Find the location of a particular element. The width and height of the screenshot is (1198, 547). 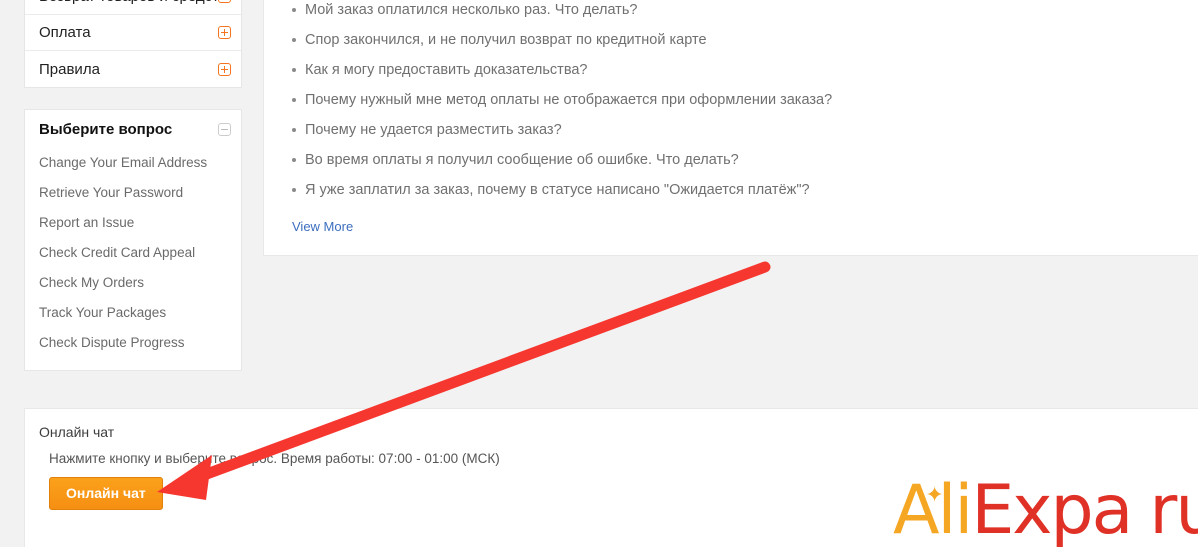

sidebar-category-row-1: Оплата is located at coordinates (133, 33).